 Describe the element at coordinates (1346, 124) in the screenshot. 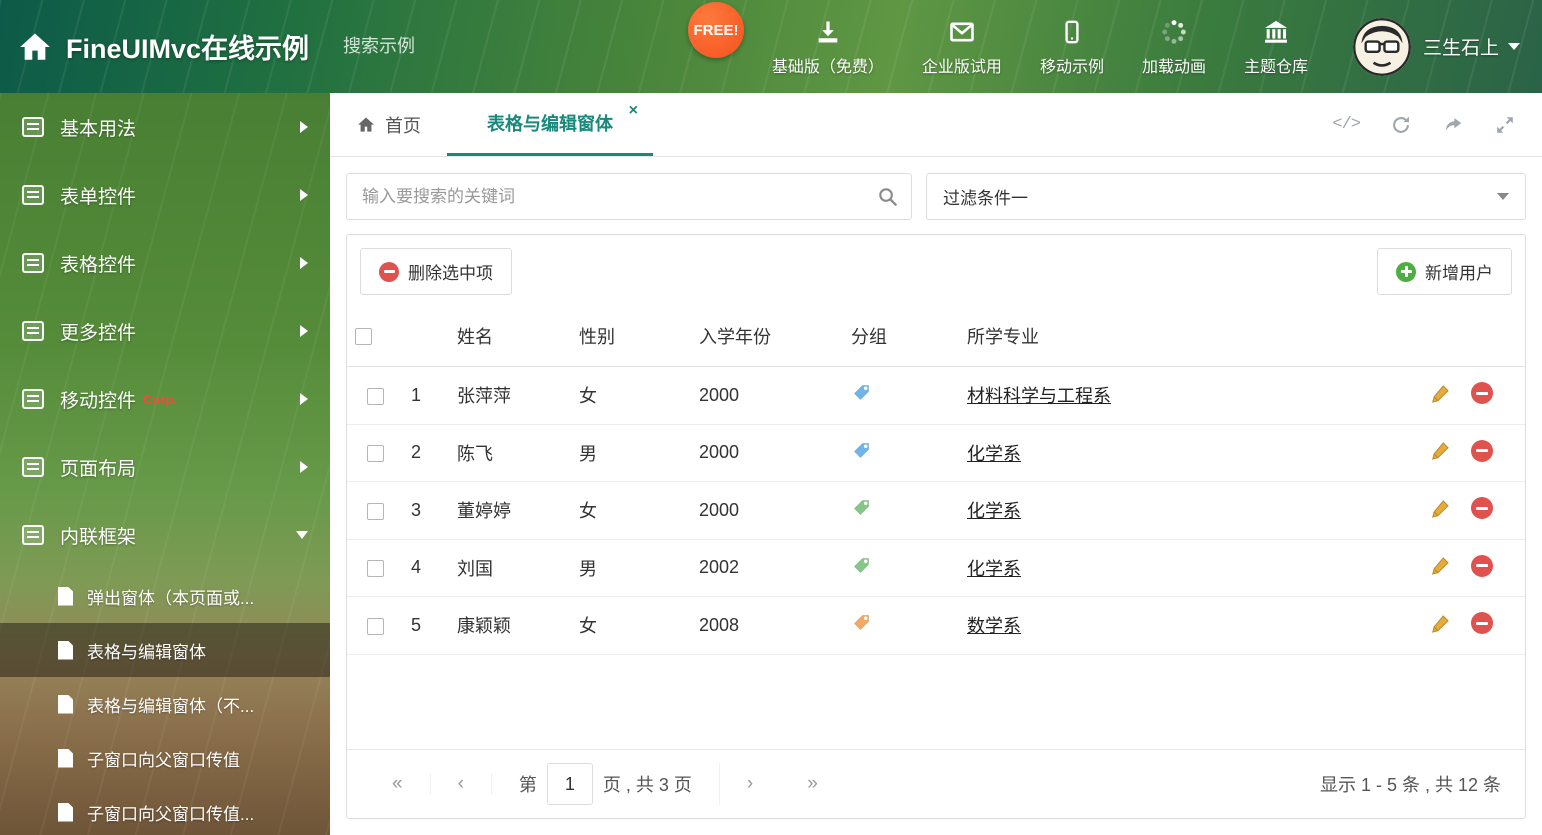

I see `source-code-icon: </>` at that location.